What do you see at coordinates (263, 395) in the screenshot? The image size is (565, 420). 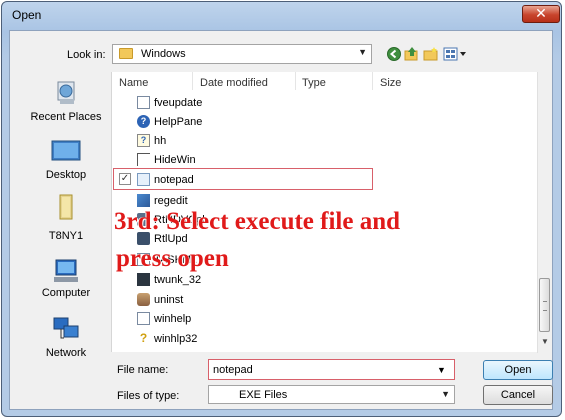 I see `files-of-type-value: EXE Files` at bounding box center [263, 395].